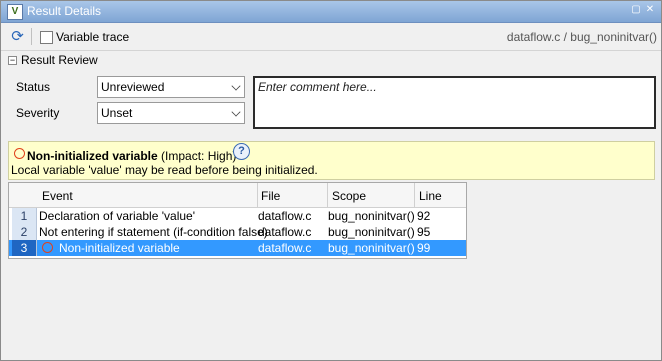  I want to click on severity-label: Severity, so click(38, 113).